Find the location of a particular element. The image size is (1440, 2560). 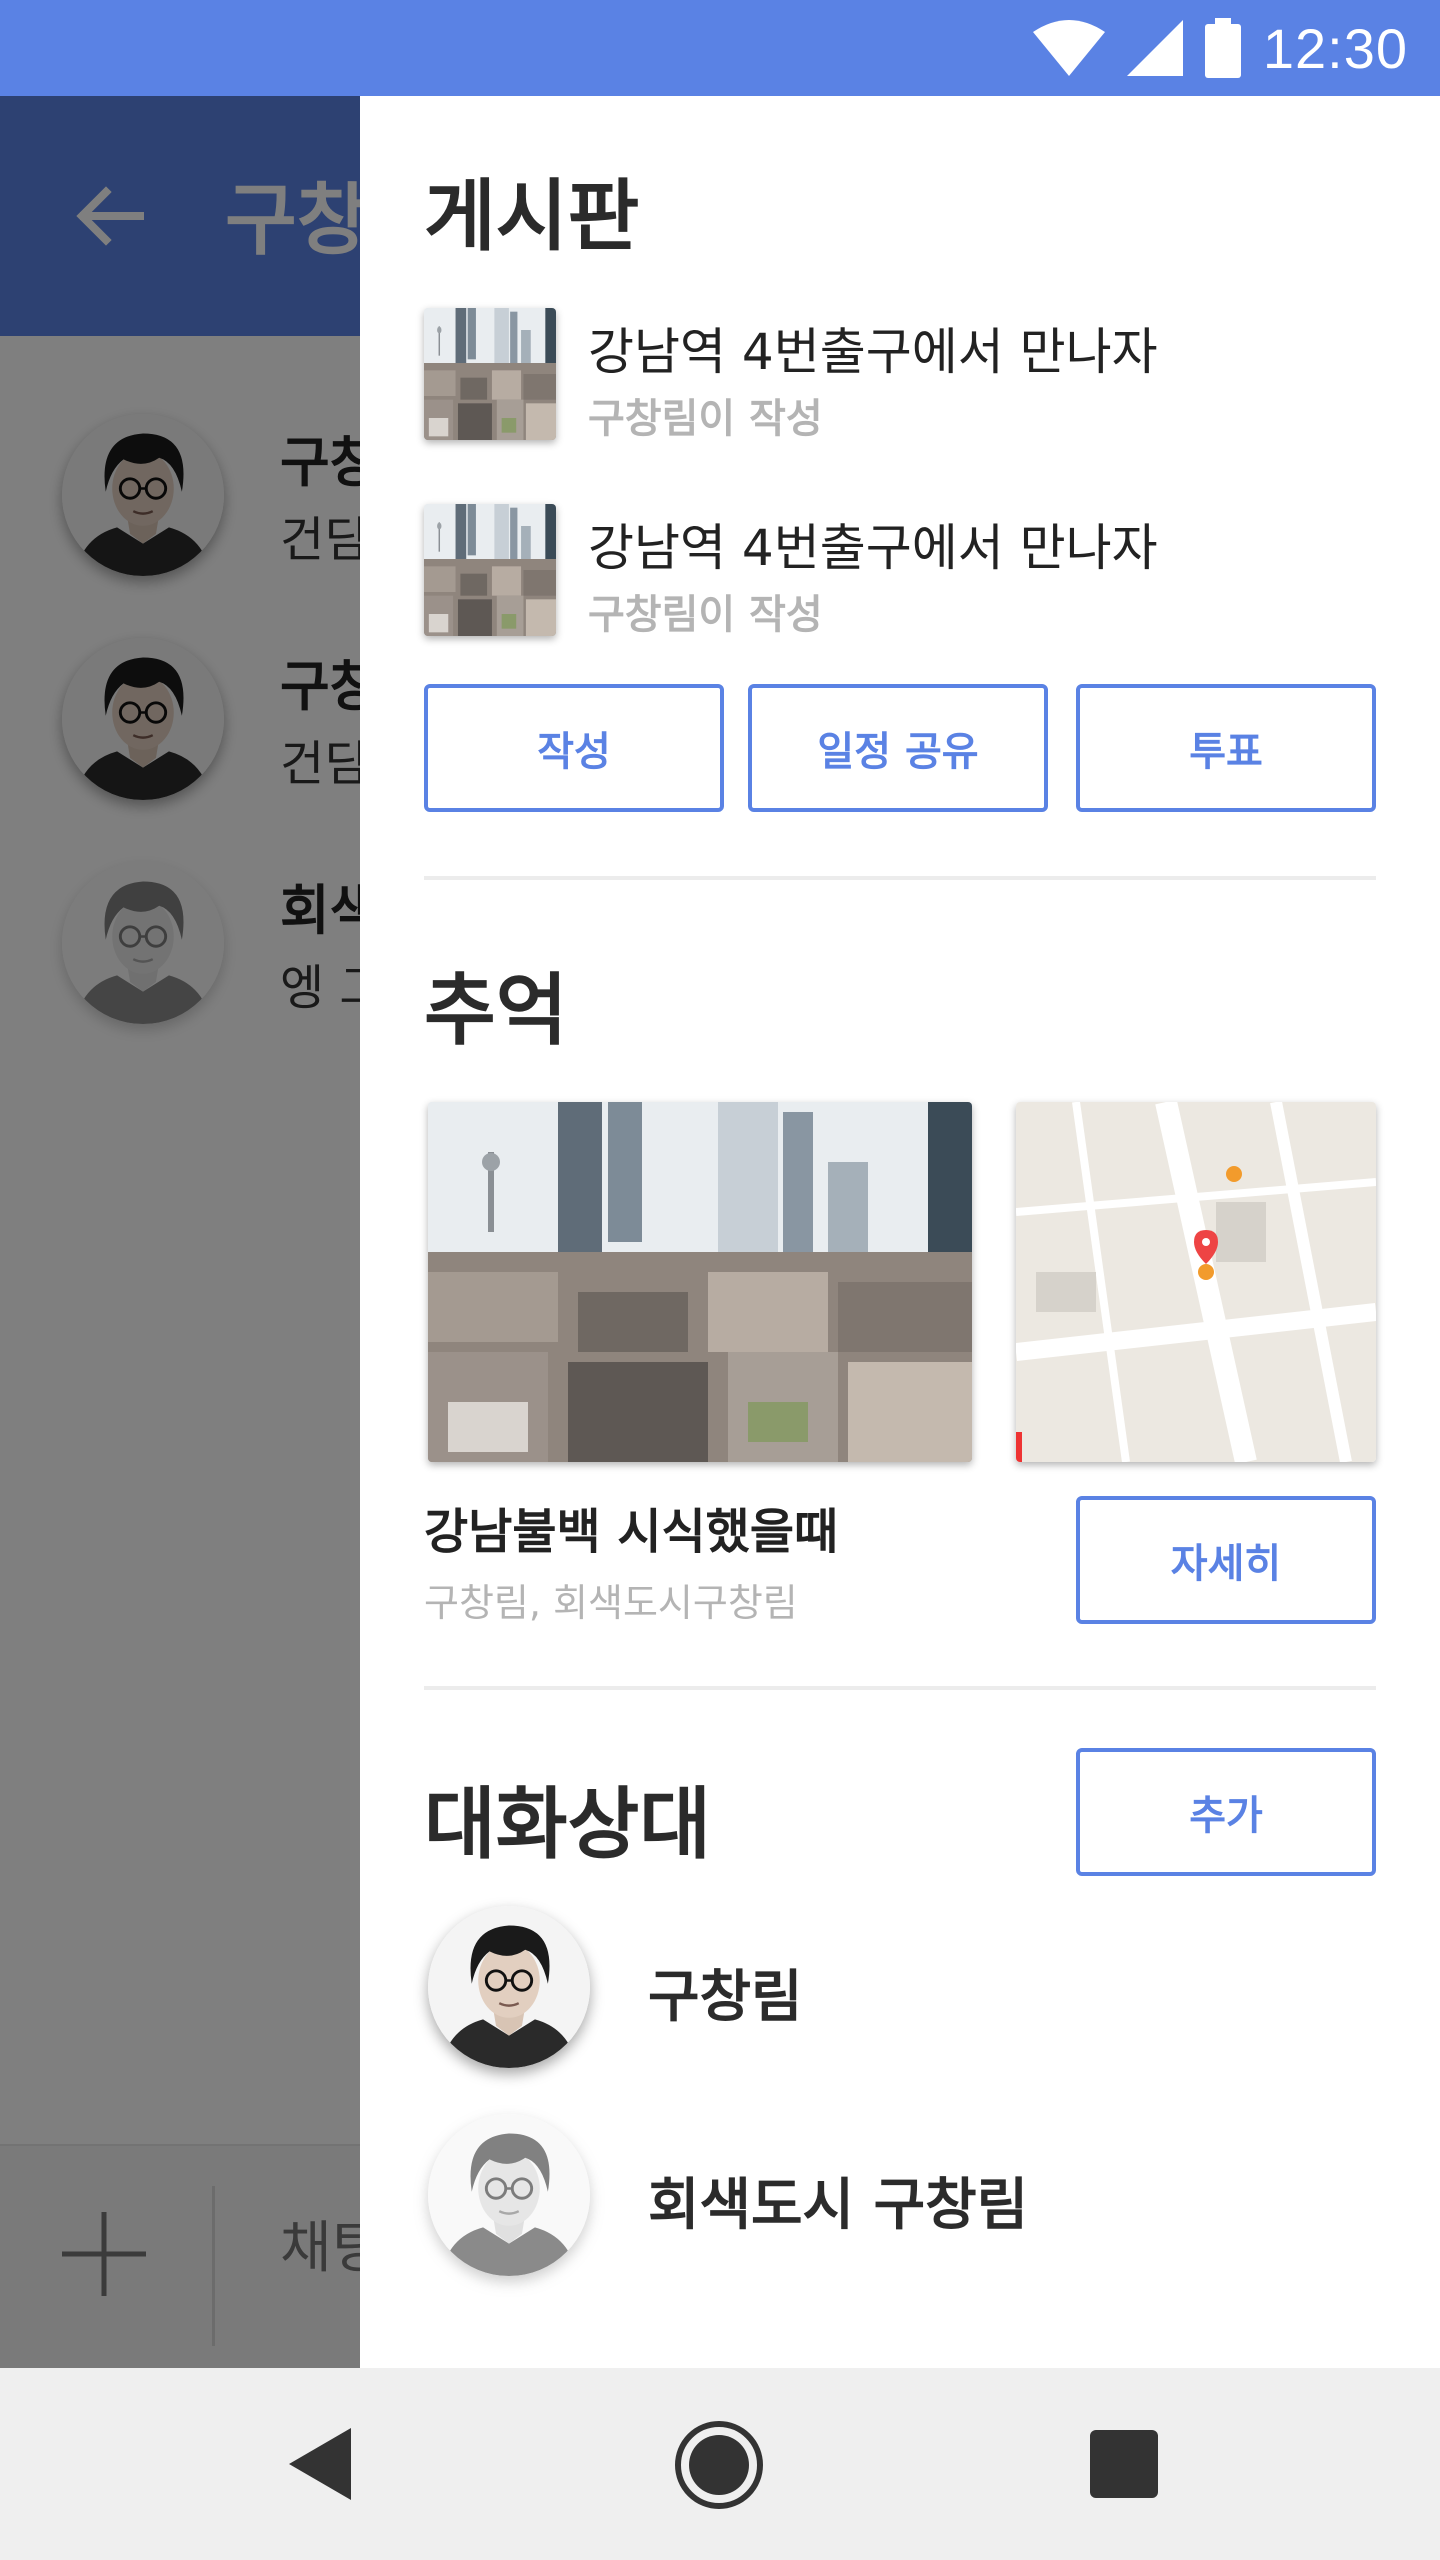

detail-button: 자세히 is located at coordinates (1226, 1560).